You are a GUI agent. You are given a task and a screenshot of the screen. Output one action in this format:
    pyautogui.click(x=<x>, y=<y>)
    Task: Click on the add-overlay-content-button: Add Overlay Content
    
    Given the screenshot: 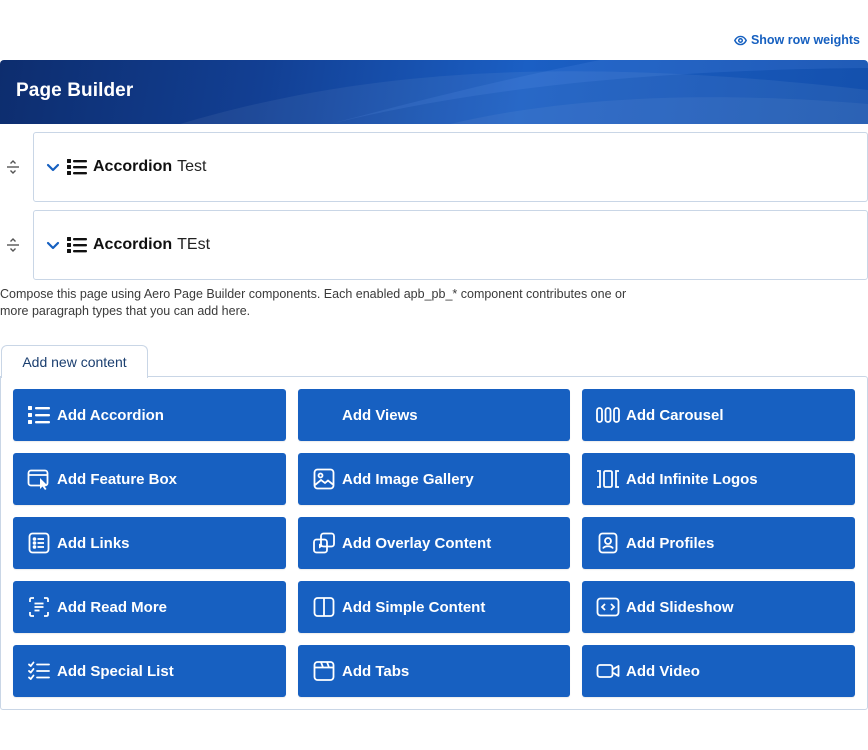 What is the action you would take?
    pyautogui.click(x=434, y=543)
    